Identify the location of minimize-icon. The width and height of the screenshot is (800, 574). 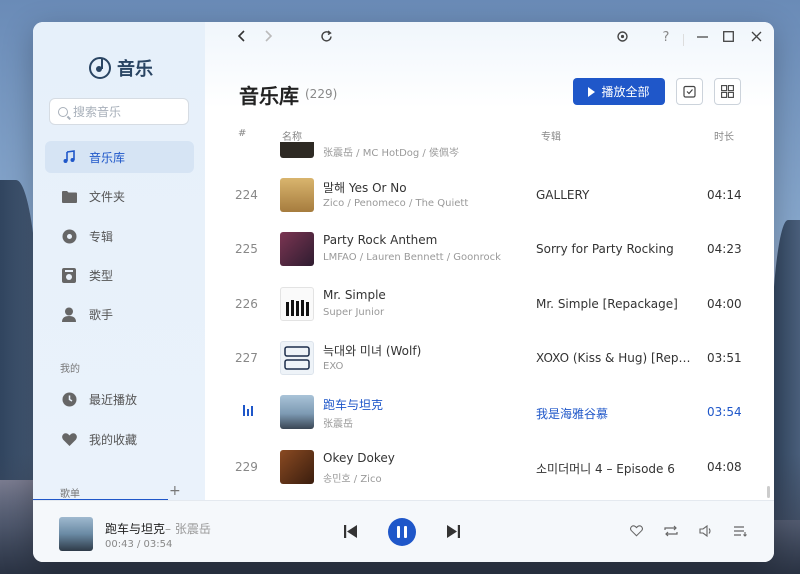
(702, 38).